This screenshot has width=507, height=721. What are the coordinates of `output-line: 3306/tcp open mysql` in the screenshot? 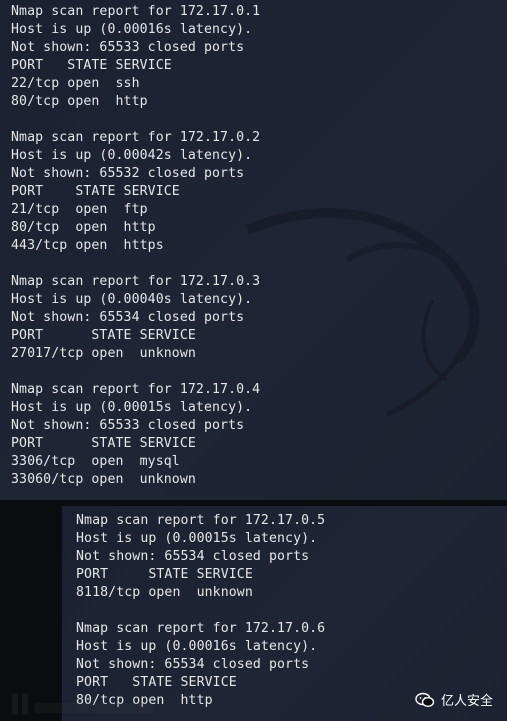 It's located at (95, 461).